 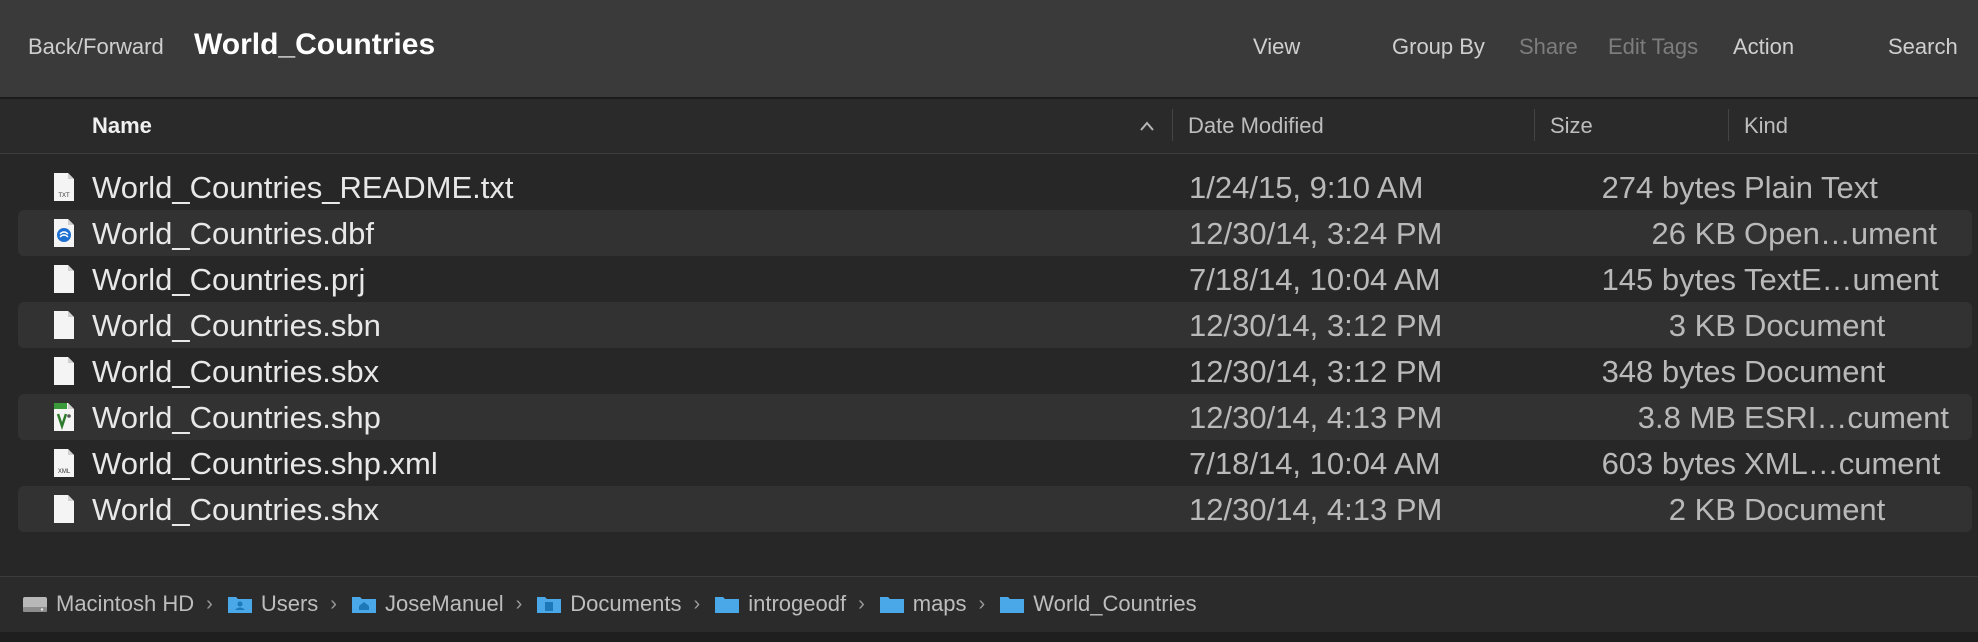 What do you see at coordinates (1276, 47) in the screenshot?
I see `view-button: View` at bounding box center [1276, 47].